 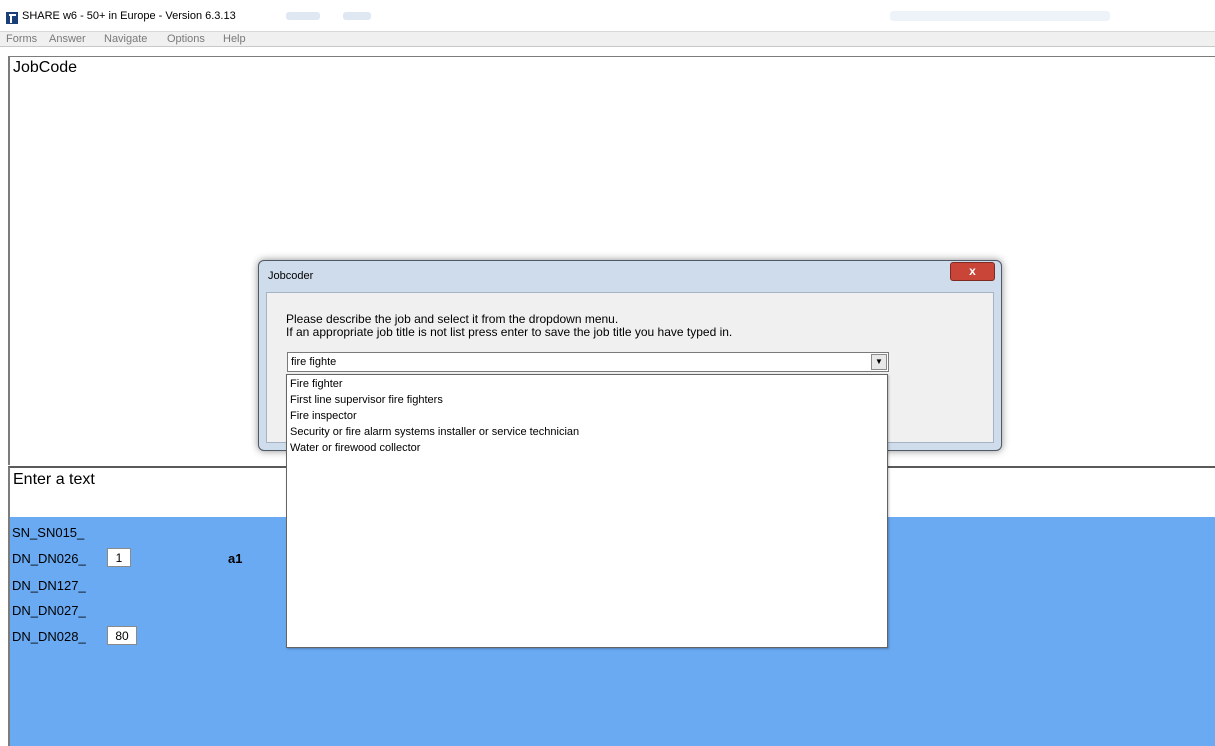 I want to click on dialog-title: Jobcoder, so click(x=291, y=276).